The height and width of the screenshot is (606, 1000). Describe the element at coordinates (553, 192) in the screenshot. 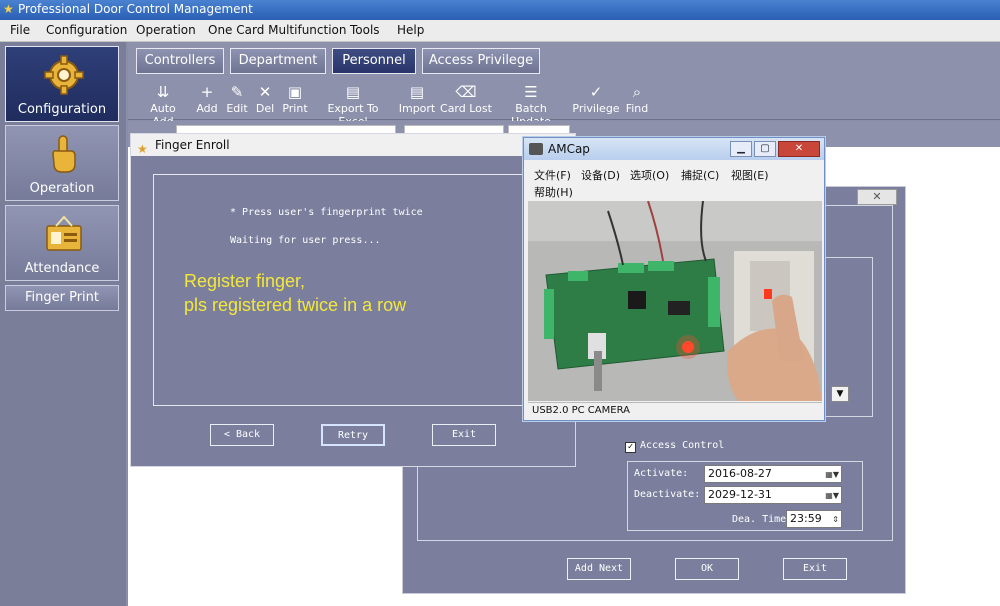

I see `amcap-menu-help: 帮助(H)` at that location.